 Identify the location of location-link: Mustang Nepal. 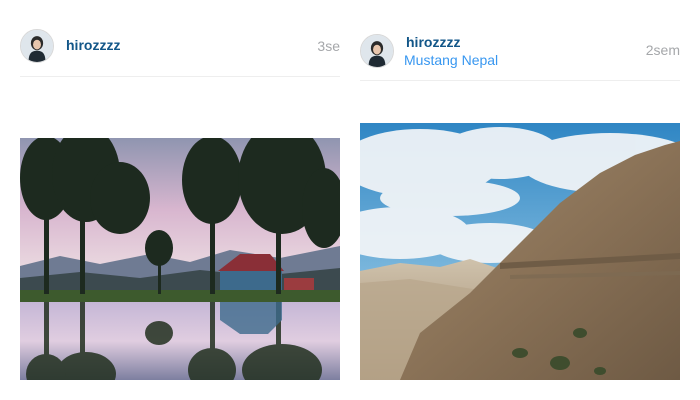
(451, 60).